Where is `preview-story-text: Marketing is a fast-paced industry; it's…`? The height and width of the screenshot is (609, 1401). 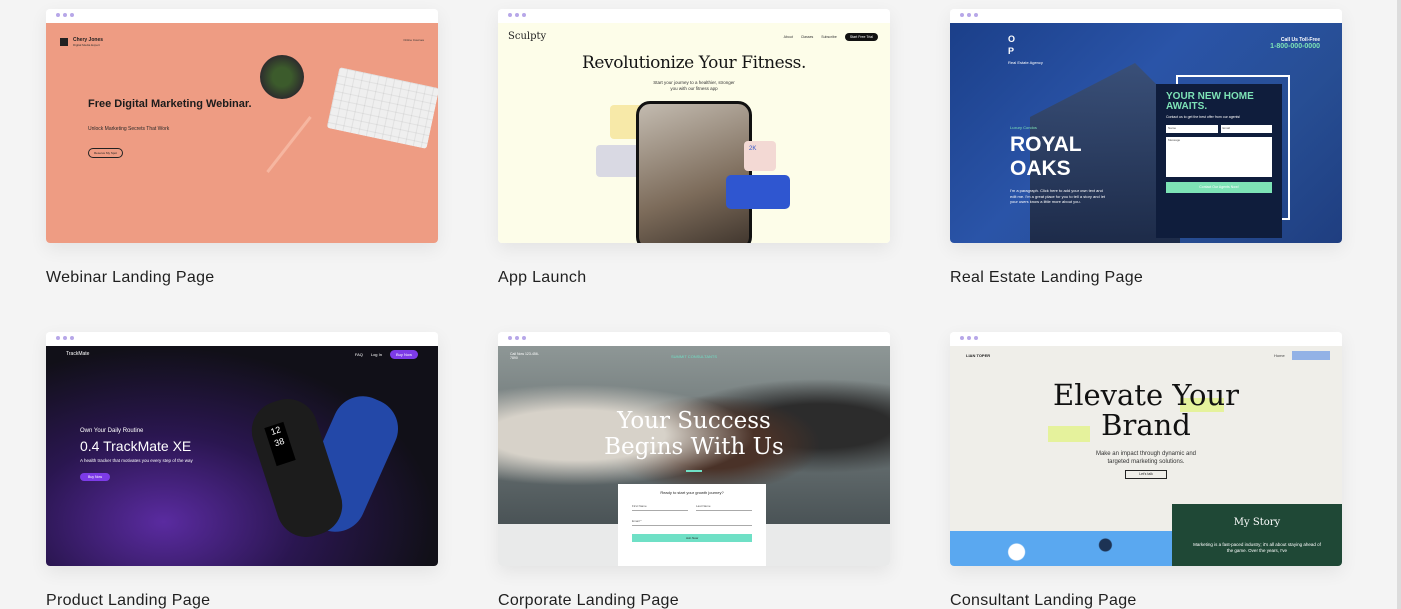 preview-story-text: Marketing is a fast-paced industry; it's… is located at coordinates (1257, 547).